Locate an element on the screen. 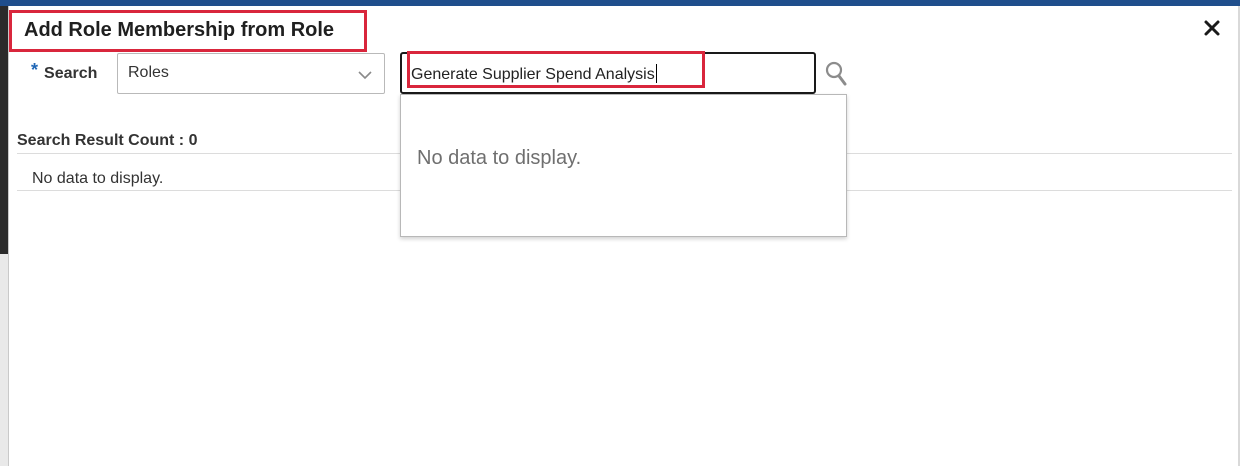 This screenshot has width=1240, height=466. text-caret is located at coordinates (656, 73).